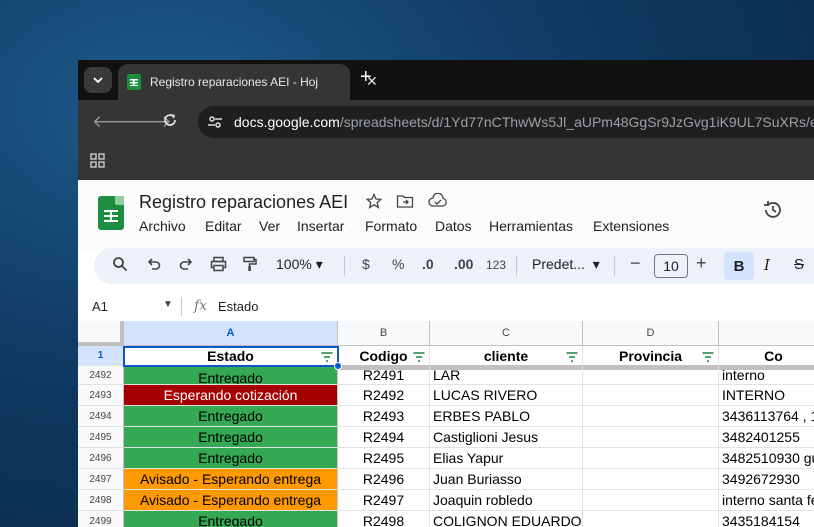 The height and width of the screenshot is (527, 814). I want to click on row-header: 2496, so click(101, 458).